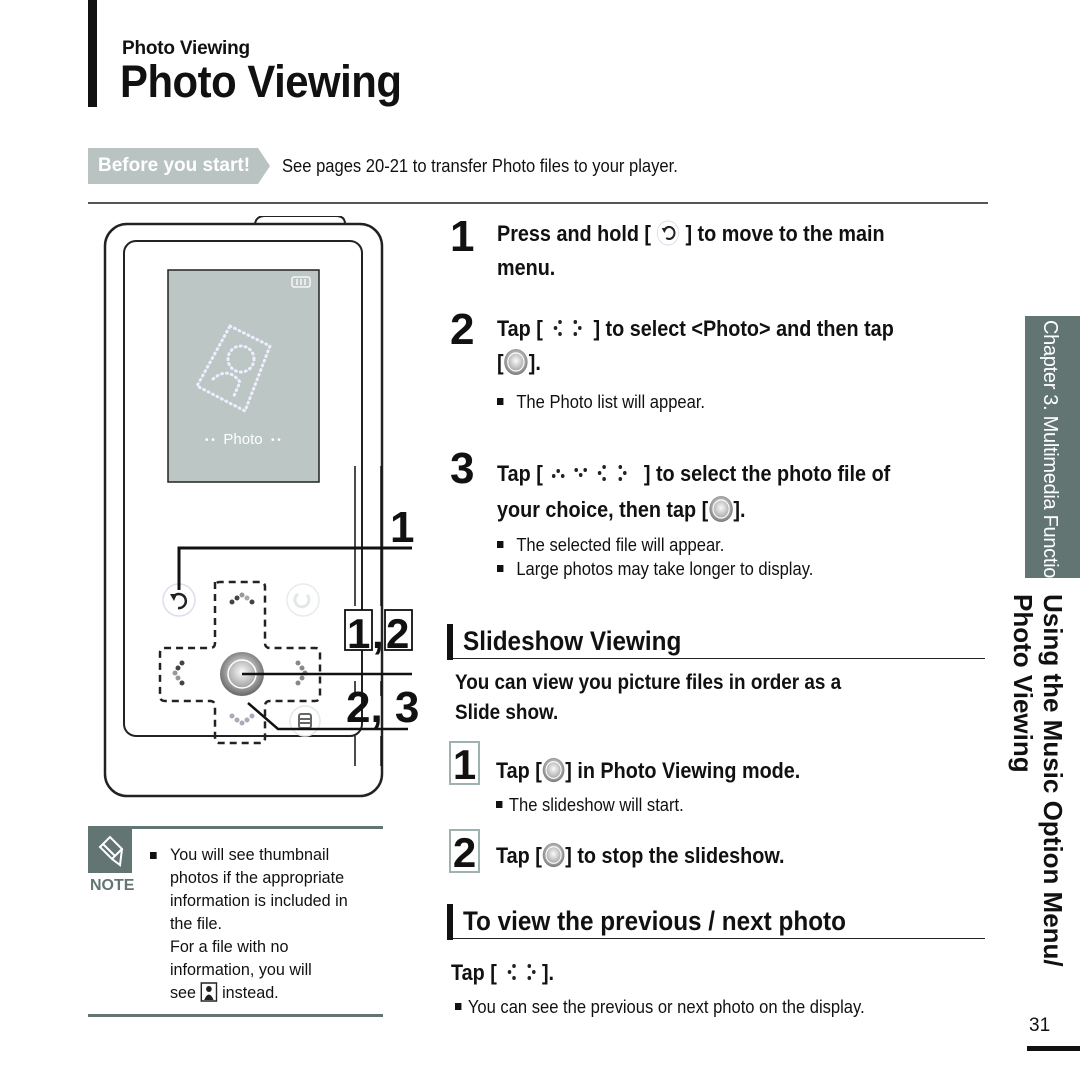 The height and width of the screenshot is (1080, 1080). Describe the element at coordinates (209, 991) in the screenshot. I see `no-thumbnail-icon` at that location.